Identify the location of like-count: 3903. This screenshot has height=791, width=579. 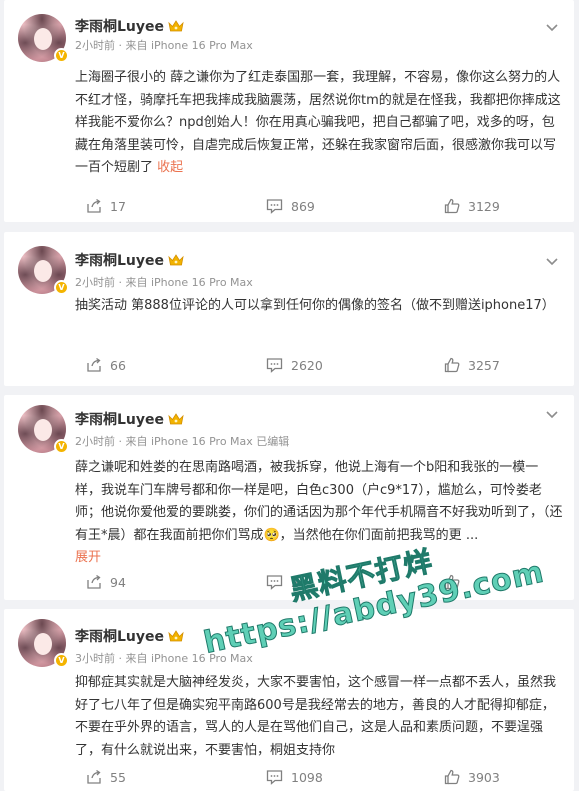
(484, 777).